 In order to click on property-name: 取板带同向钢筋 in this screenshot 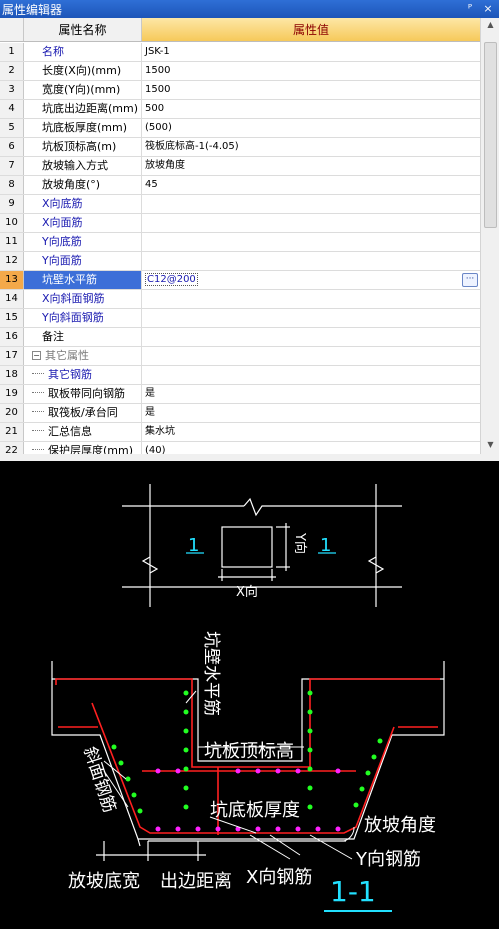, I will do `click(83, 394)`.